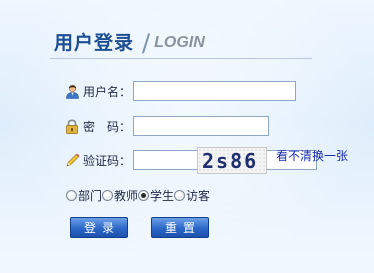 This screenshot has width=374, height=273. What do you see at coordinates (180, 195) in the screenshot?
I see `radio-visitor` at bounding box center [180, 195].